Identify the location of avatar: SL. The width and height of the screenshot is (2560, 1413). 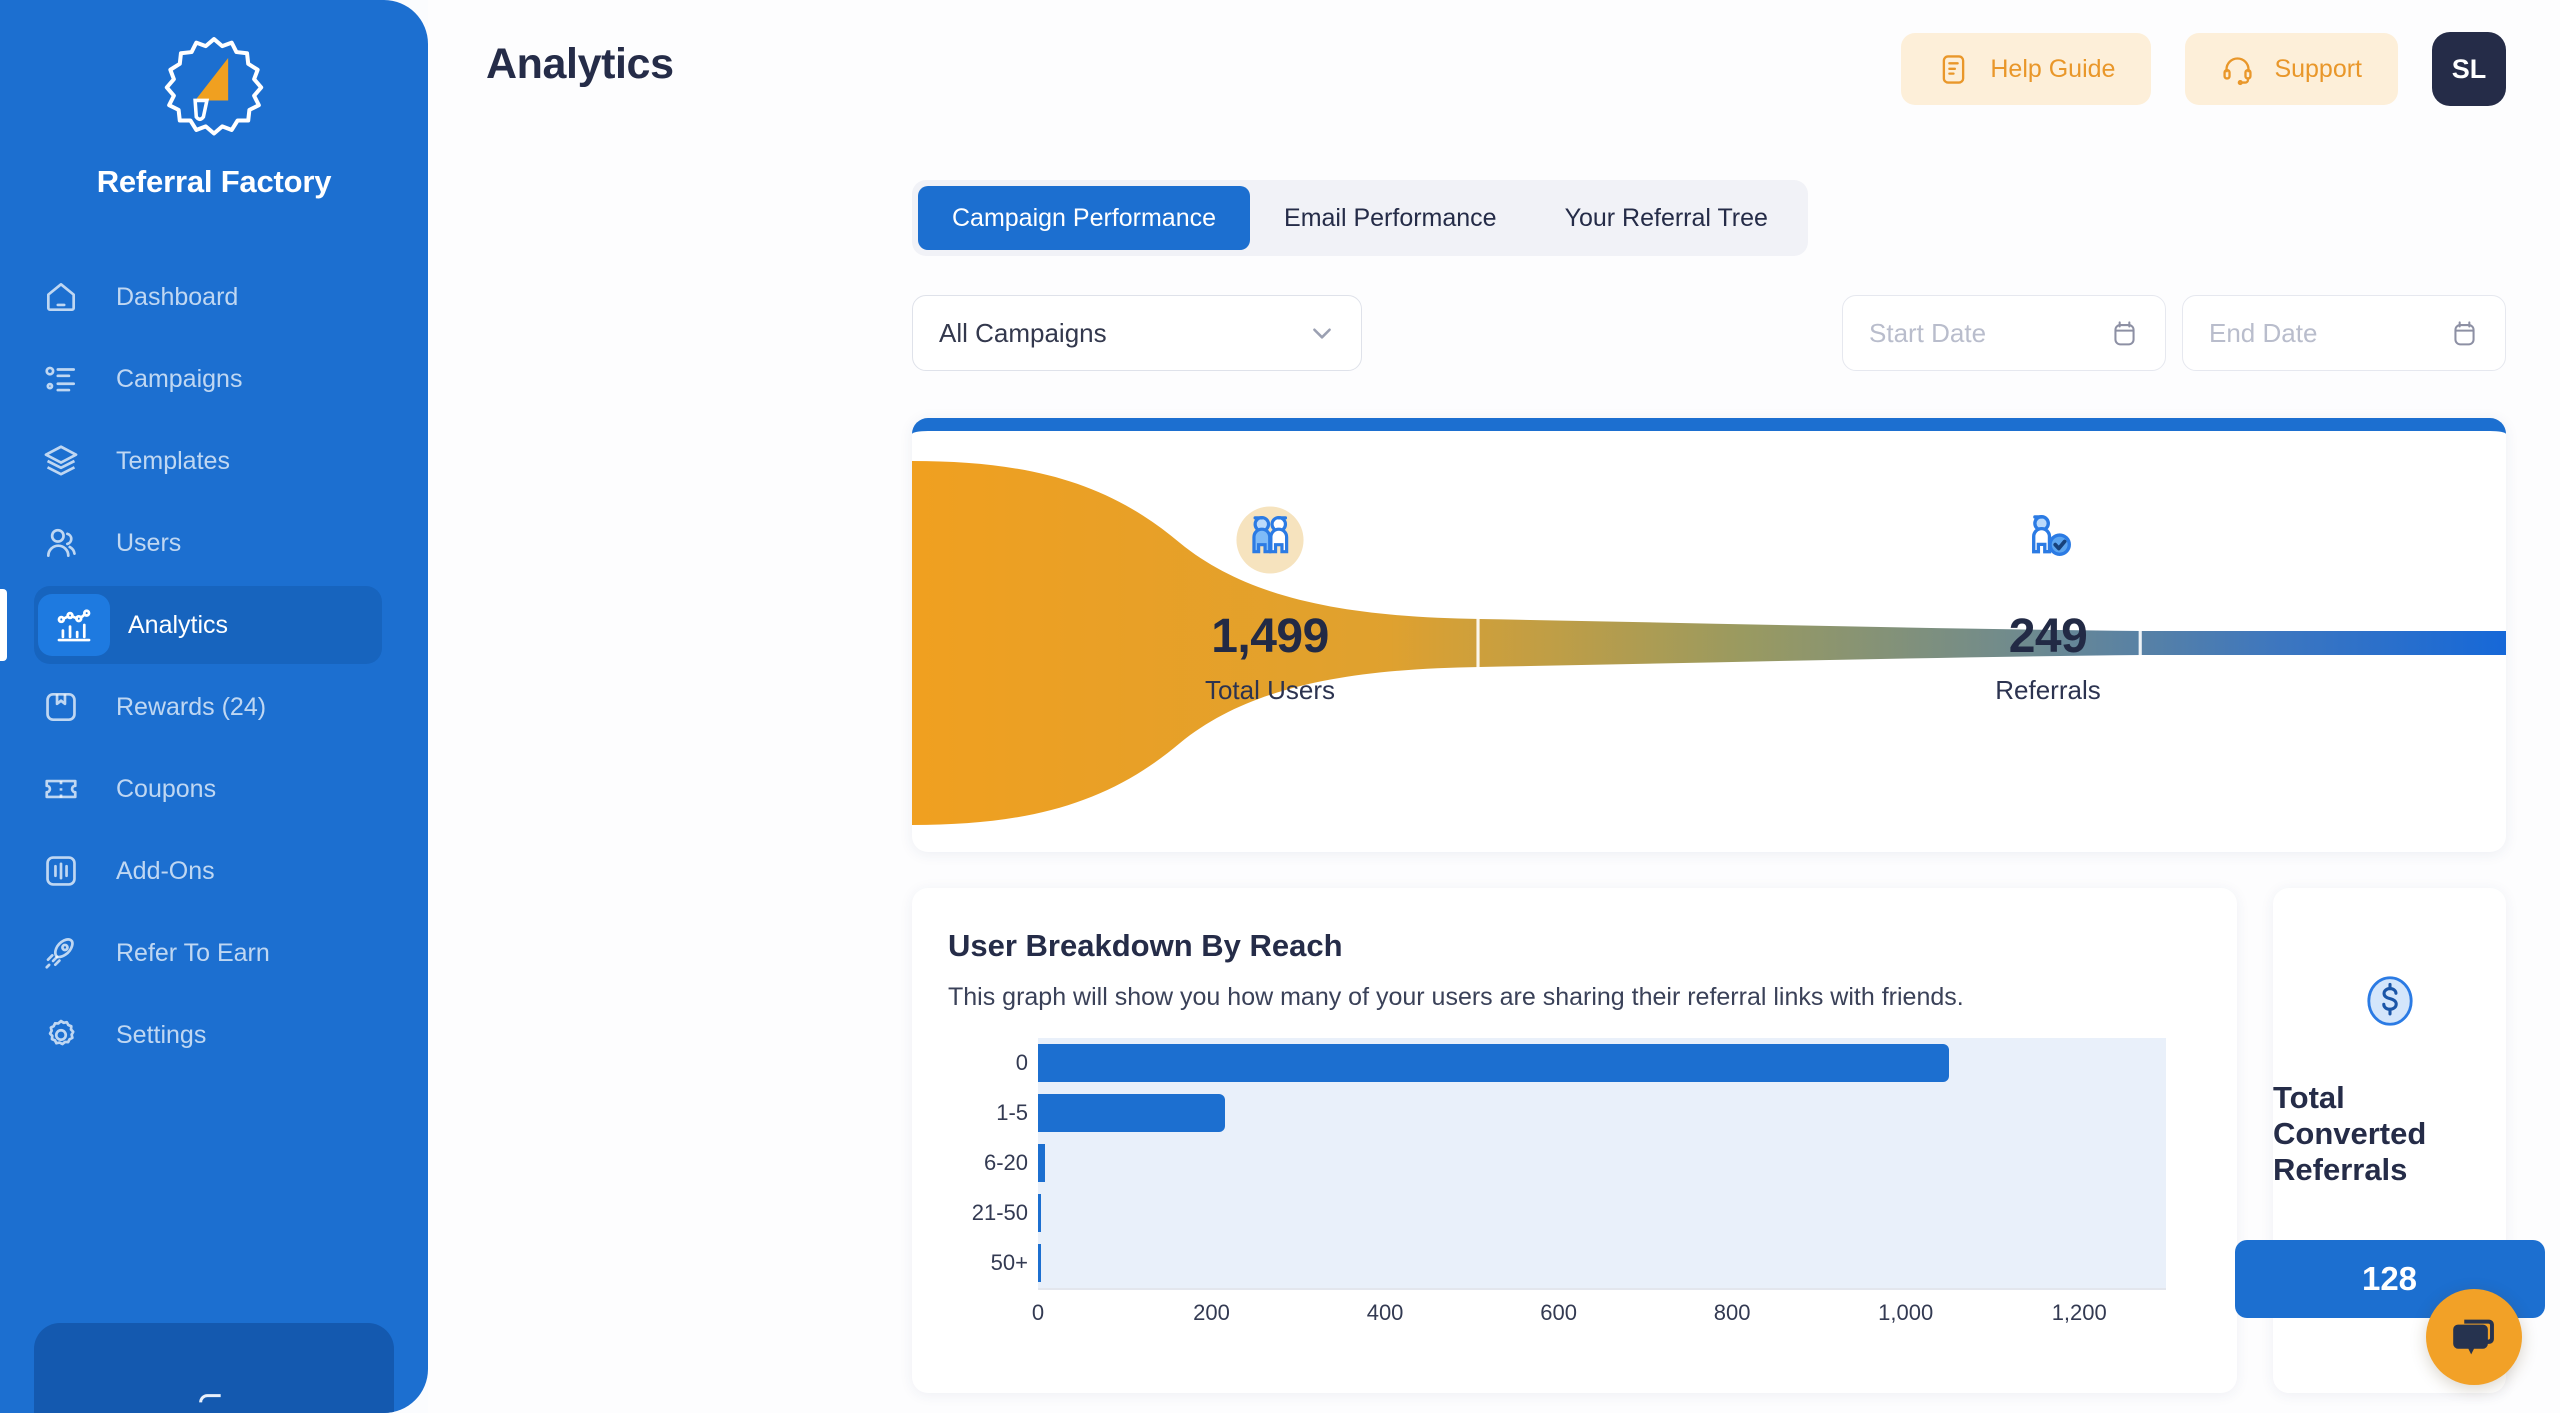
(2469, 69).